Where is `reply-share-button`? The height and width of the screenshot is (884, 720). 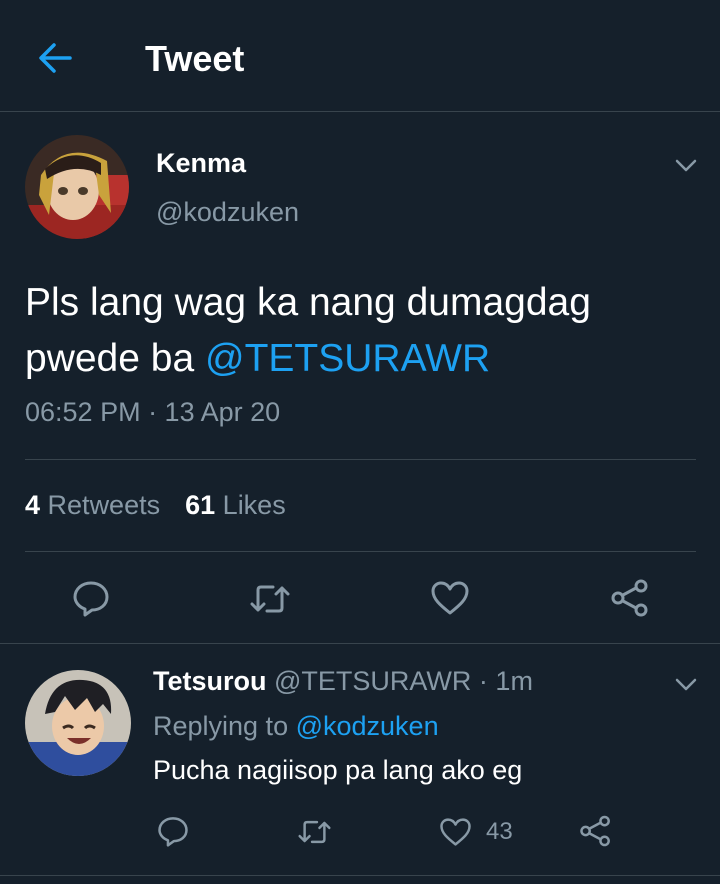 reply-share-button is located at coordinates (595, 831).